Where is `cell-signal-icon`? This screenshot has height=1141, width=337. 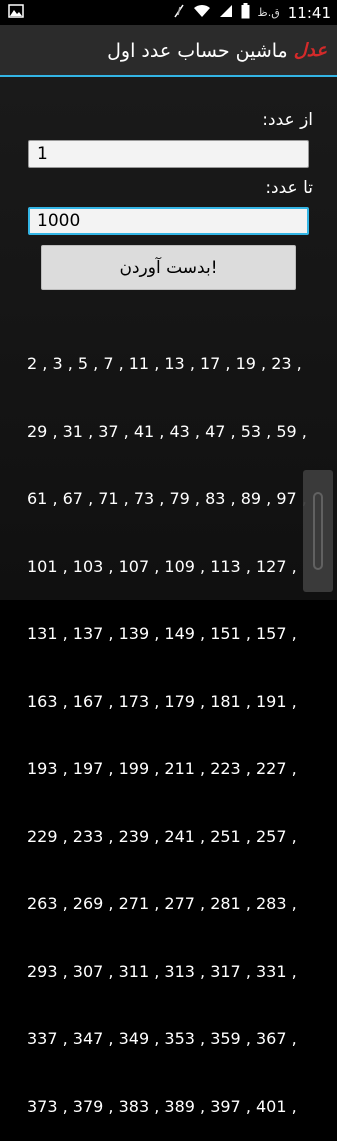
cell-signal-icon is located at coordinates (226, 12).